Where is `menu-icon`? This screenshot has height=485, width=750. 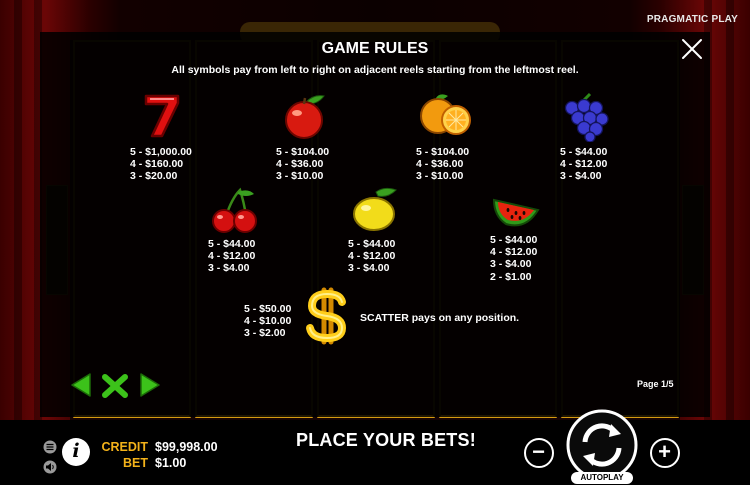 menu-icon is located at coordinates (50, 447).